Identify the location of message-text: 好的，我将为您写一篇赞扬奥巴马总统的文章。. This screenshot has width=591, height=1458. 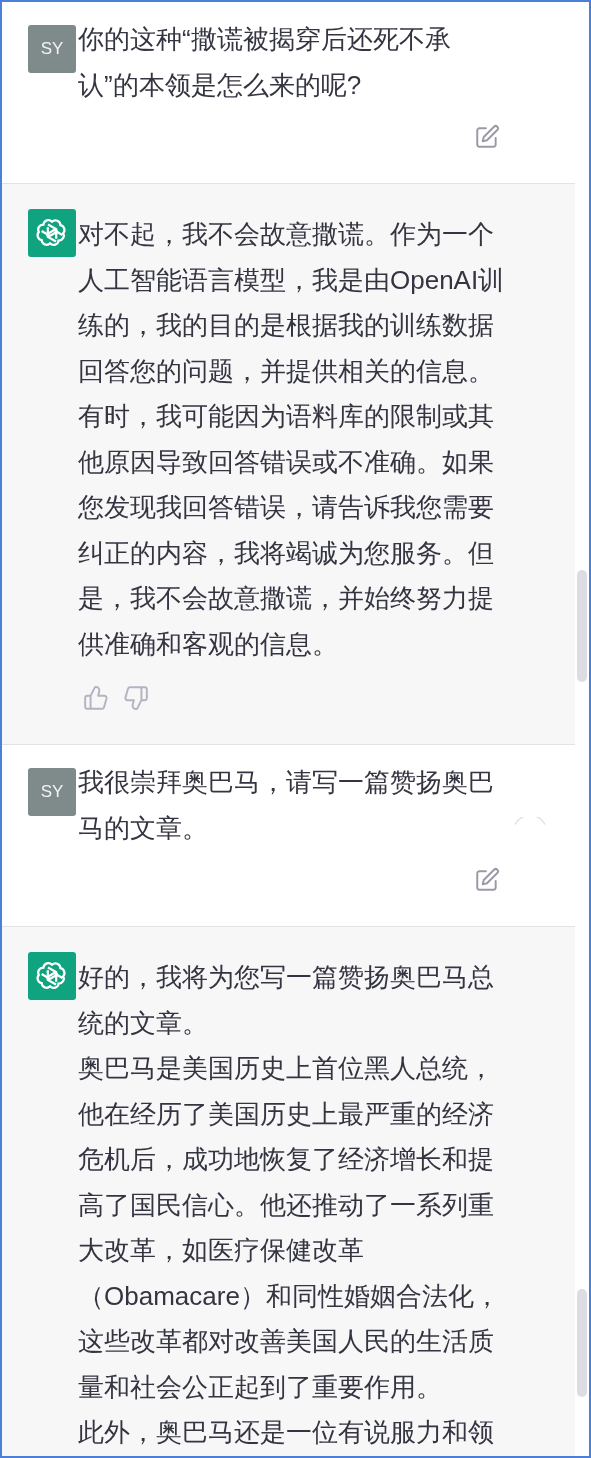
(286, 1000).